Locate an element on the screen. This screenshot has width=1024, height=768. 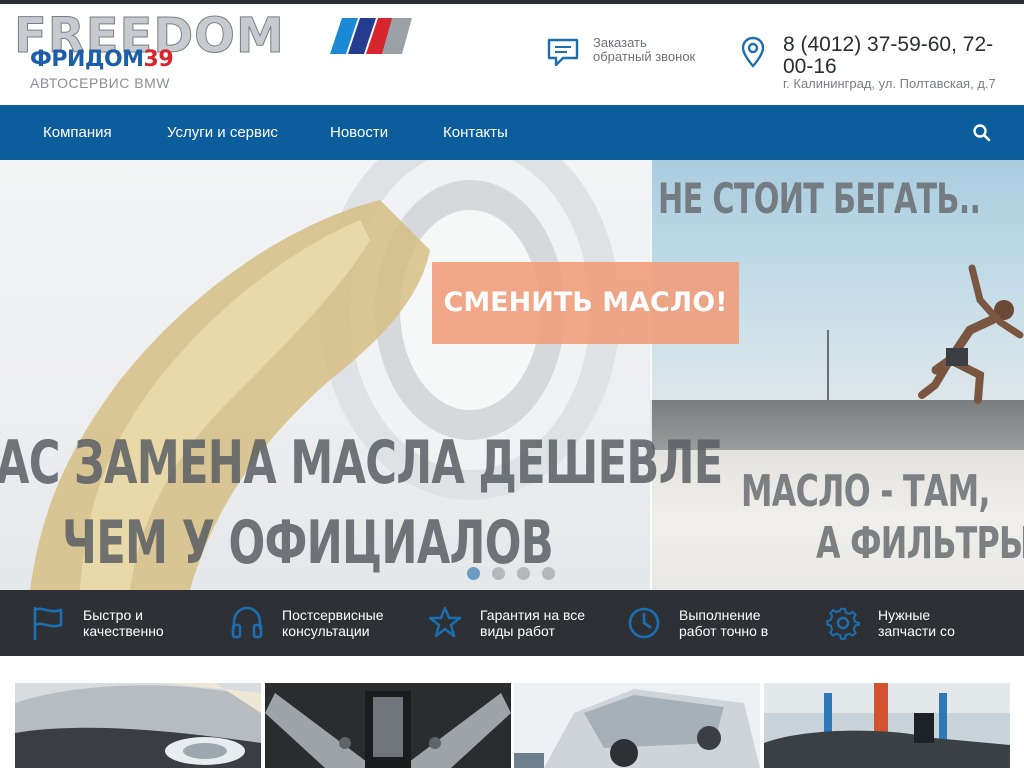
clock-icon is located at coordinates (644, 623).